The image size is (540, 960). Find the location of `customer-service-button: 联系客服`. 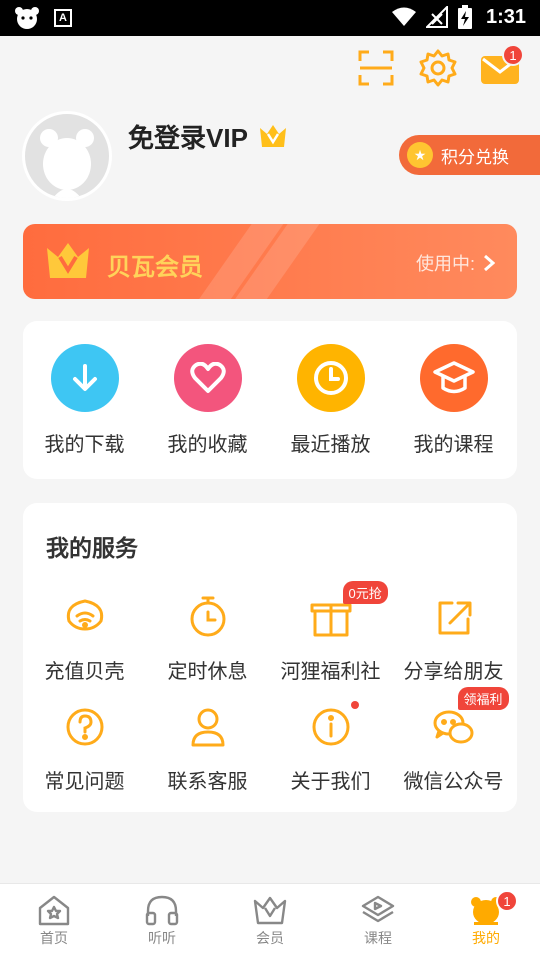

customer-service-button: 联系客服 is located at coordinates (207, 748).